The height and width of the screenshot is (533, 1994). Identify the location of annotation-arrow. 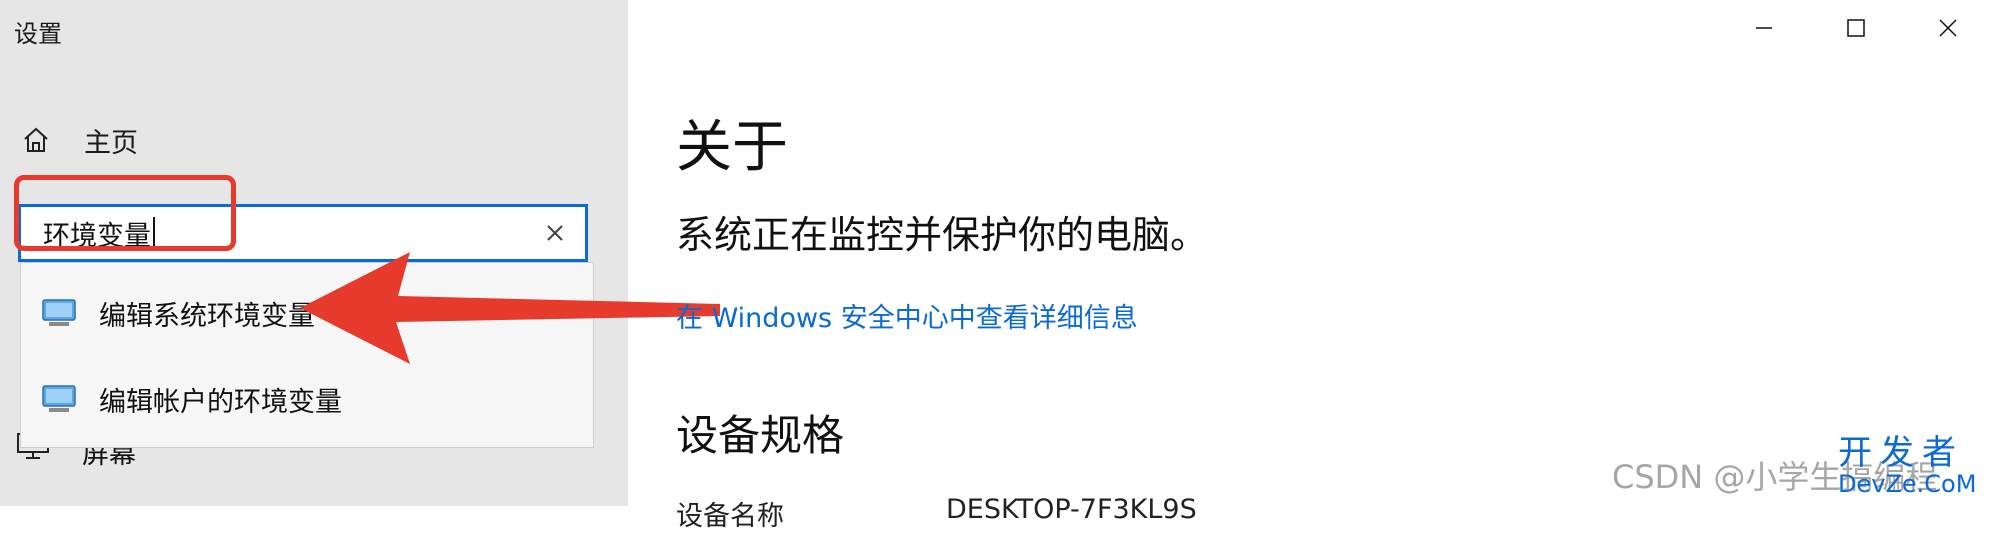
(510, 308).